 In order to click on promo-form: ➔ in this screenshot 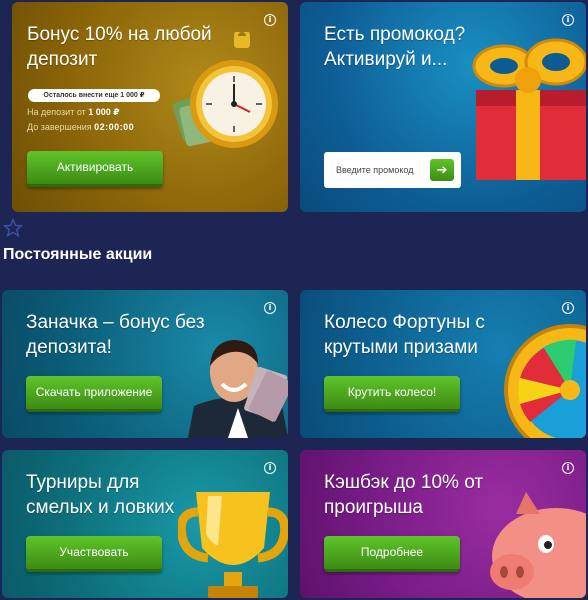, I will do `click(392, 170)`.